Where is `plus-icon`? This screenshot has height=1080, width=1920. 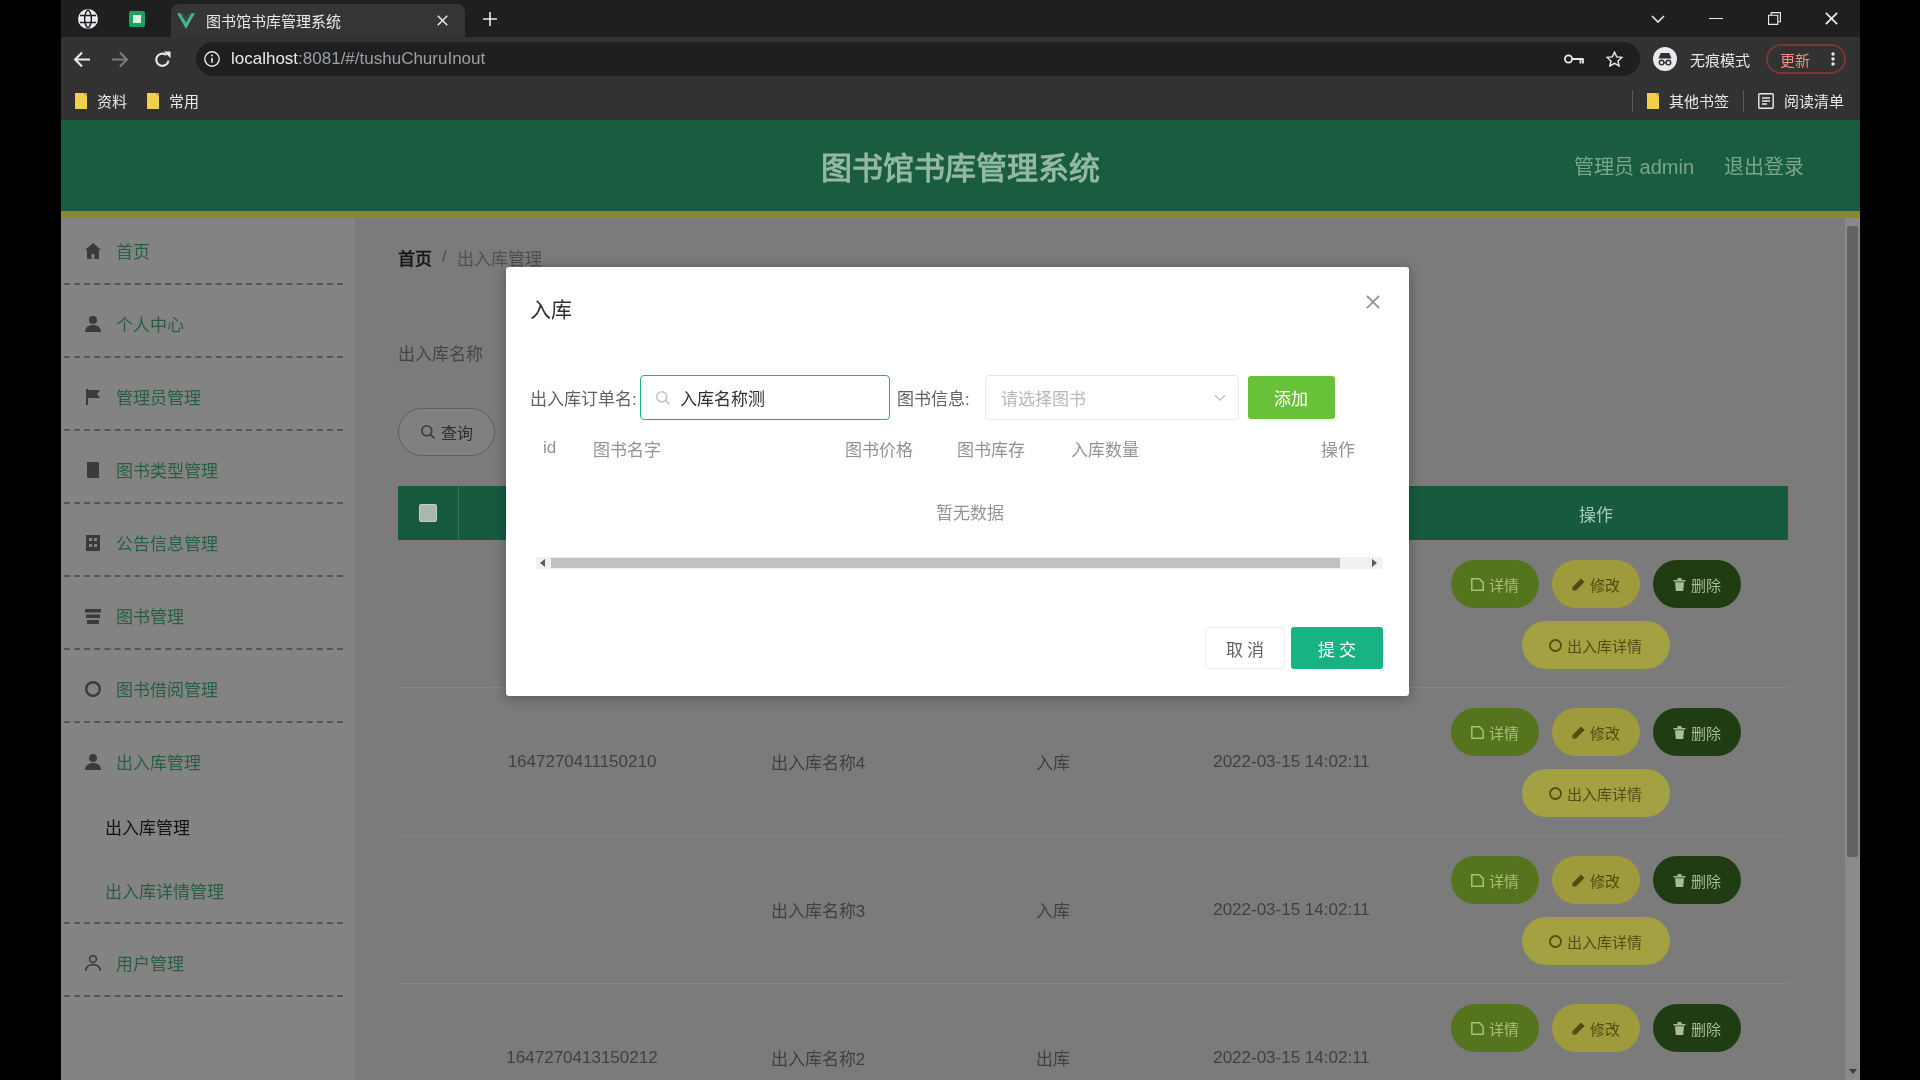
plus-icon is located at coordinates (490, 18).